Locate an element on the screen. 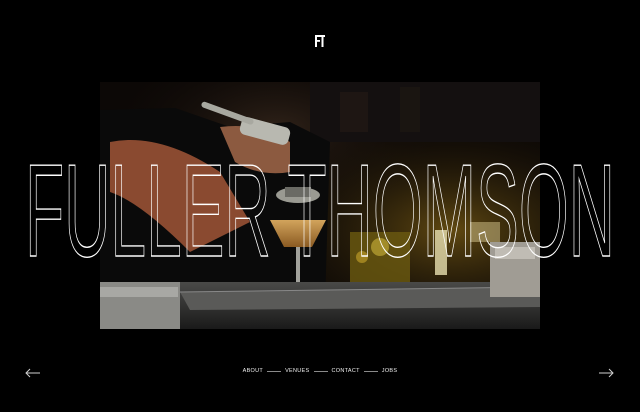 This screenshot has height=412, width=640. logo-monogram is located at coordinates (320, 41).